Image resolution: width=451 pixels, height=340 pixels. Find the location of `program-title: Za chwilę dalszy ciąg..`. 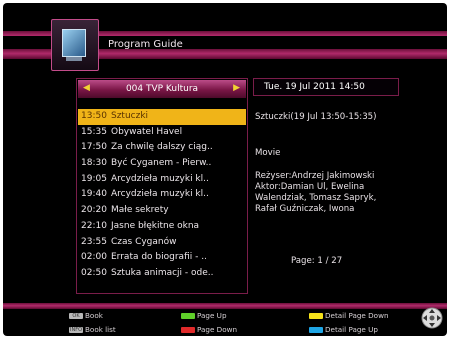

program-title: Za chwilę dalszy ciąg.. is located at coordinates (162, 147).